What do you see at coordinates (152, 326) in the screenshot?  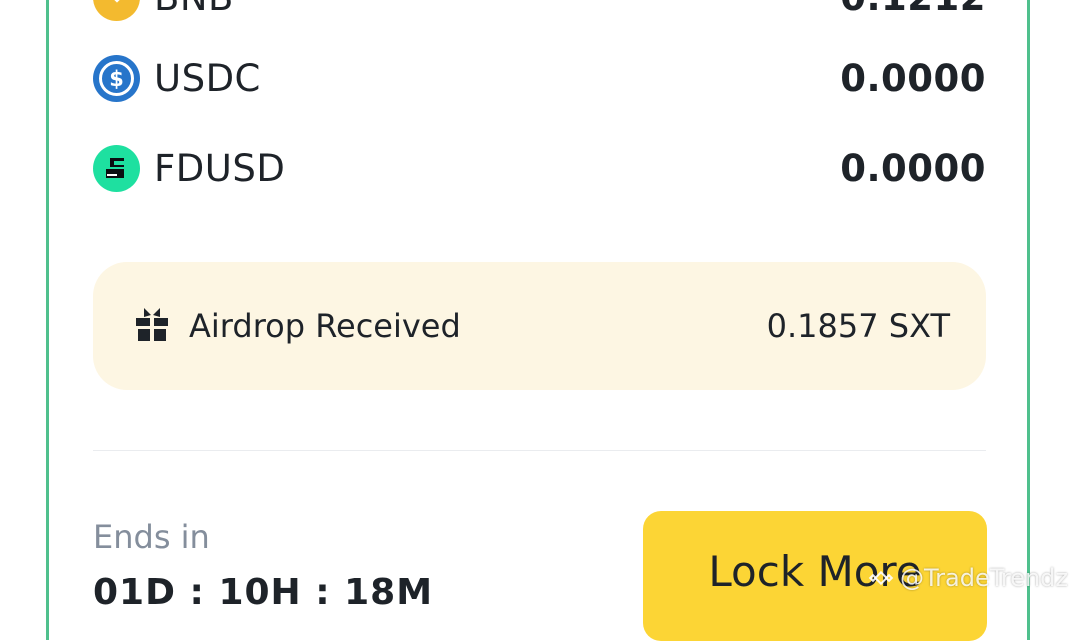 I see `gift-icon` at bounding box center [152, 326].